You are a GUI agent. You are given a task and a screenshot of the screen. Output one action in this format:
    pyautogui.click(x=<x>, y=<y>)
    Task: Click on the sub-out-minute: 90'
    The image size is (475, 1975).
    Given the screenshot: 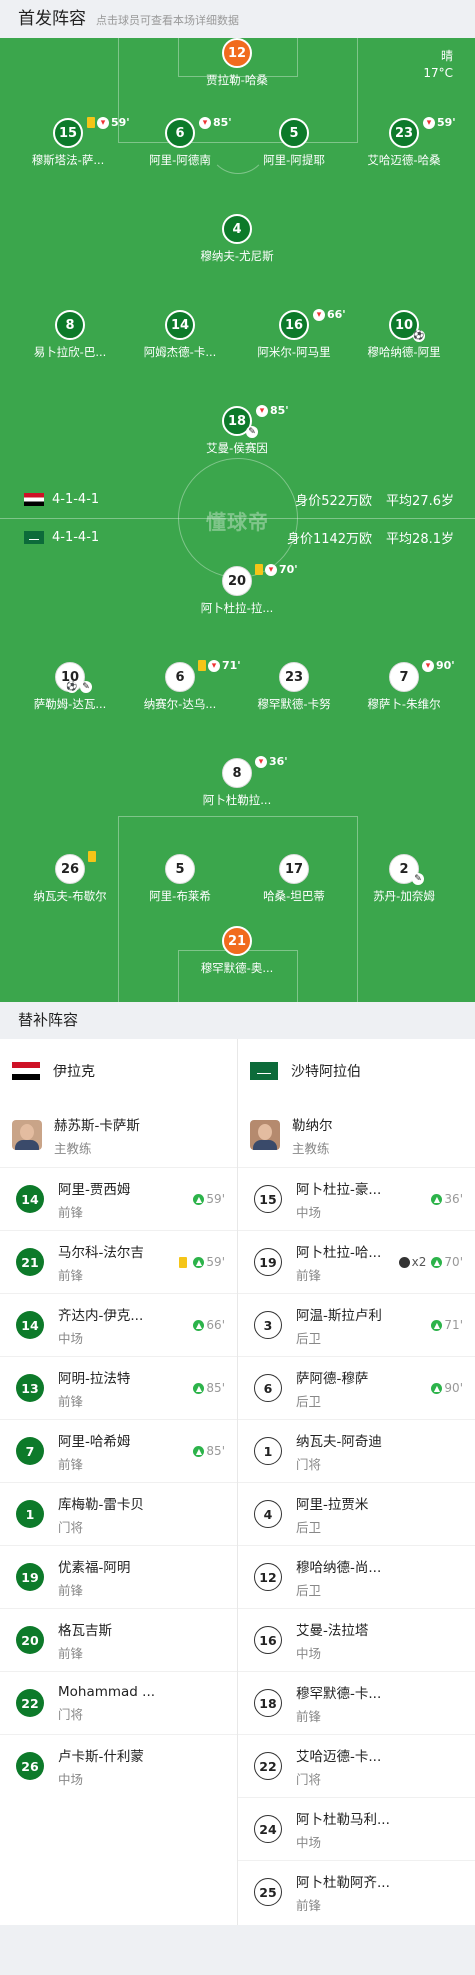 What is the action you would take?
    pyautogui.click(x=445, y=665)
    